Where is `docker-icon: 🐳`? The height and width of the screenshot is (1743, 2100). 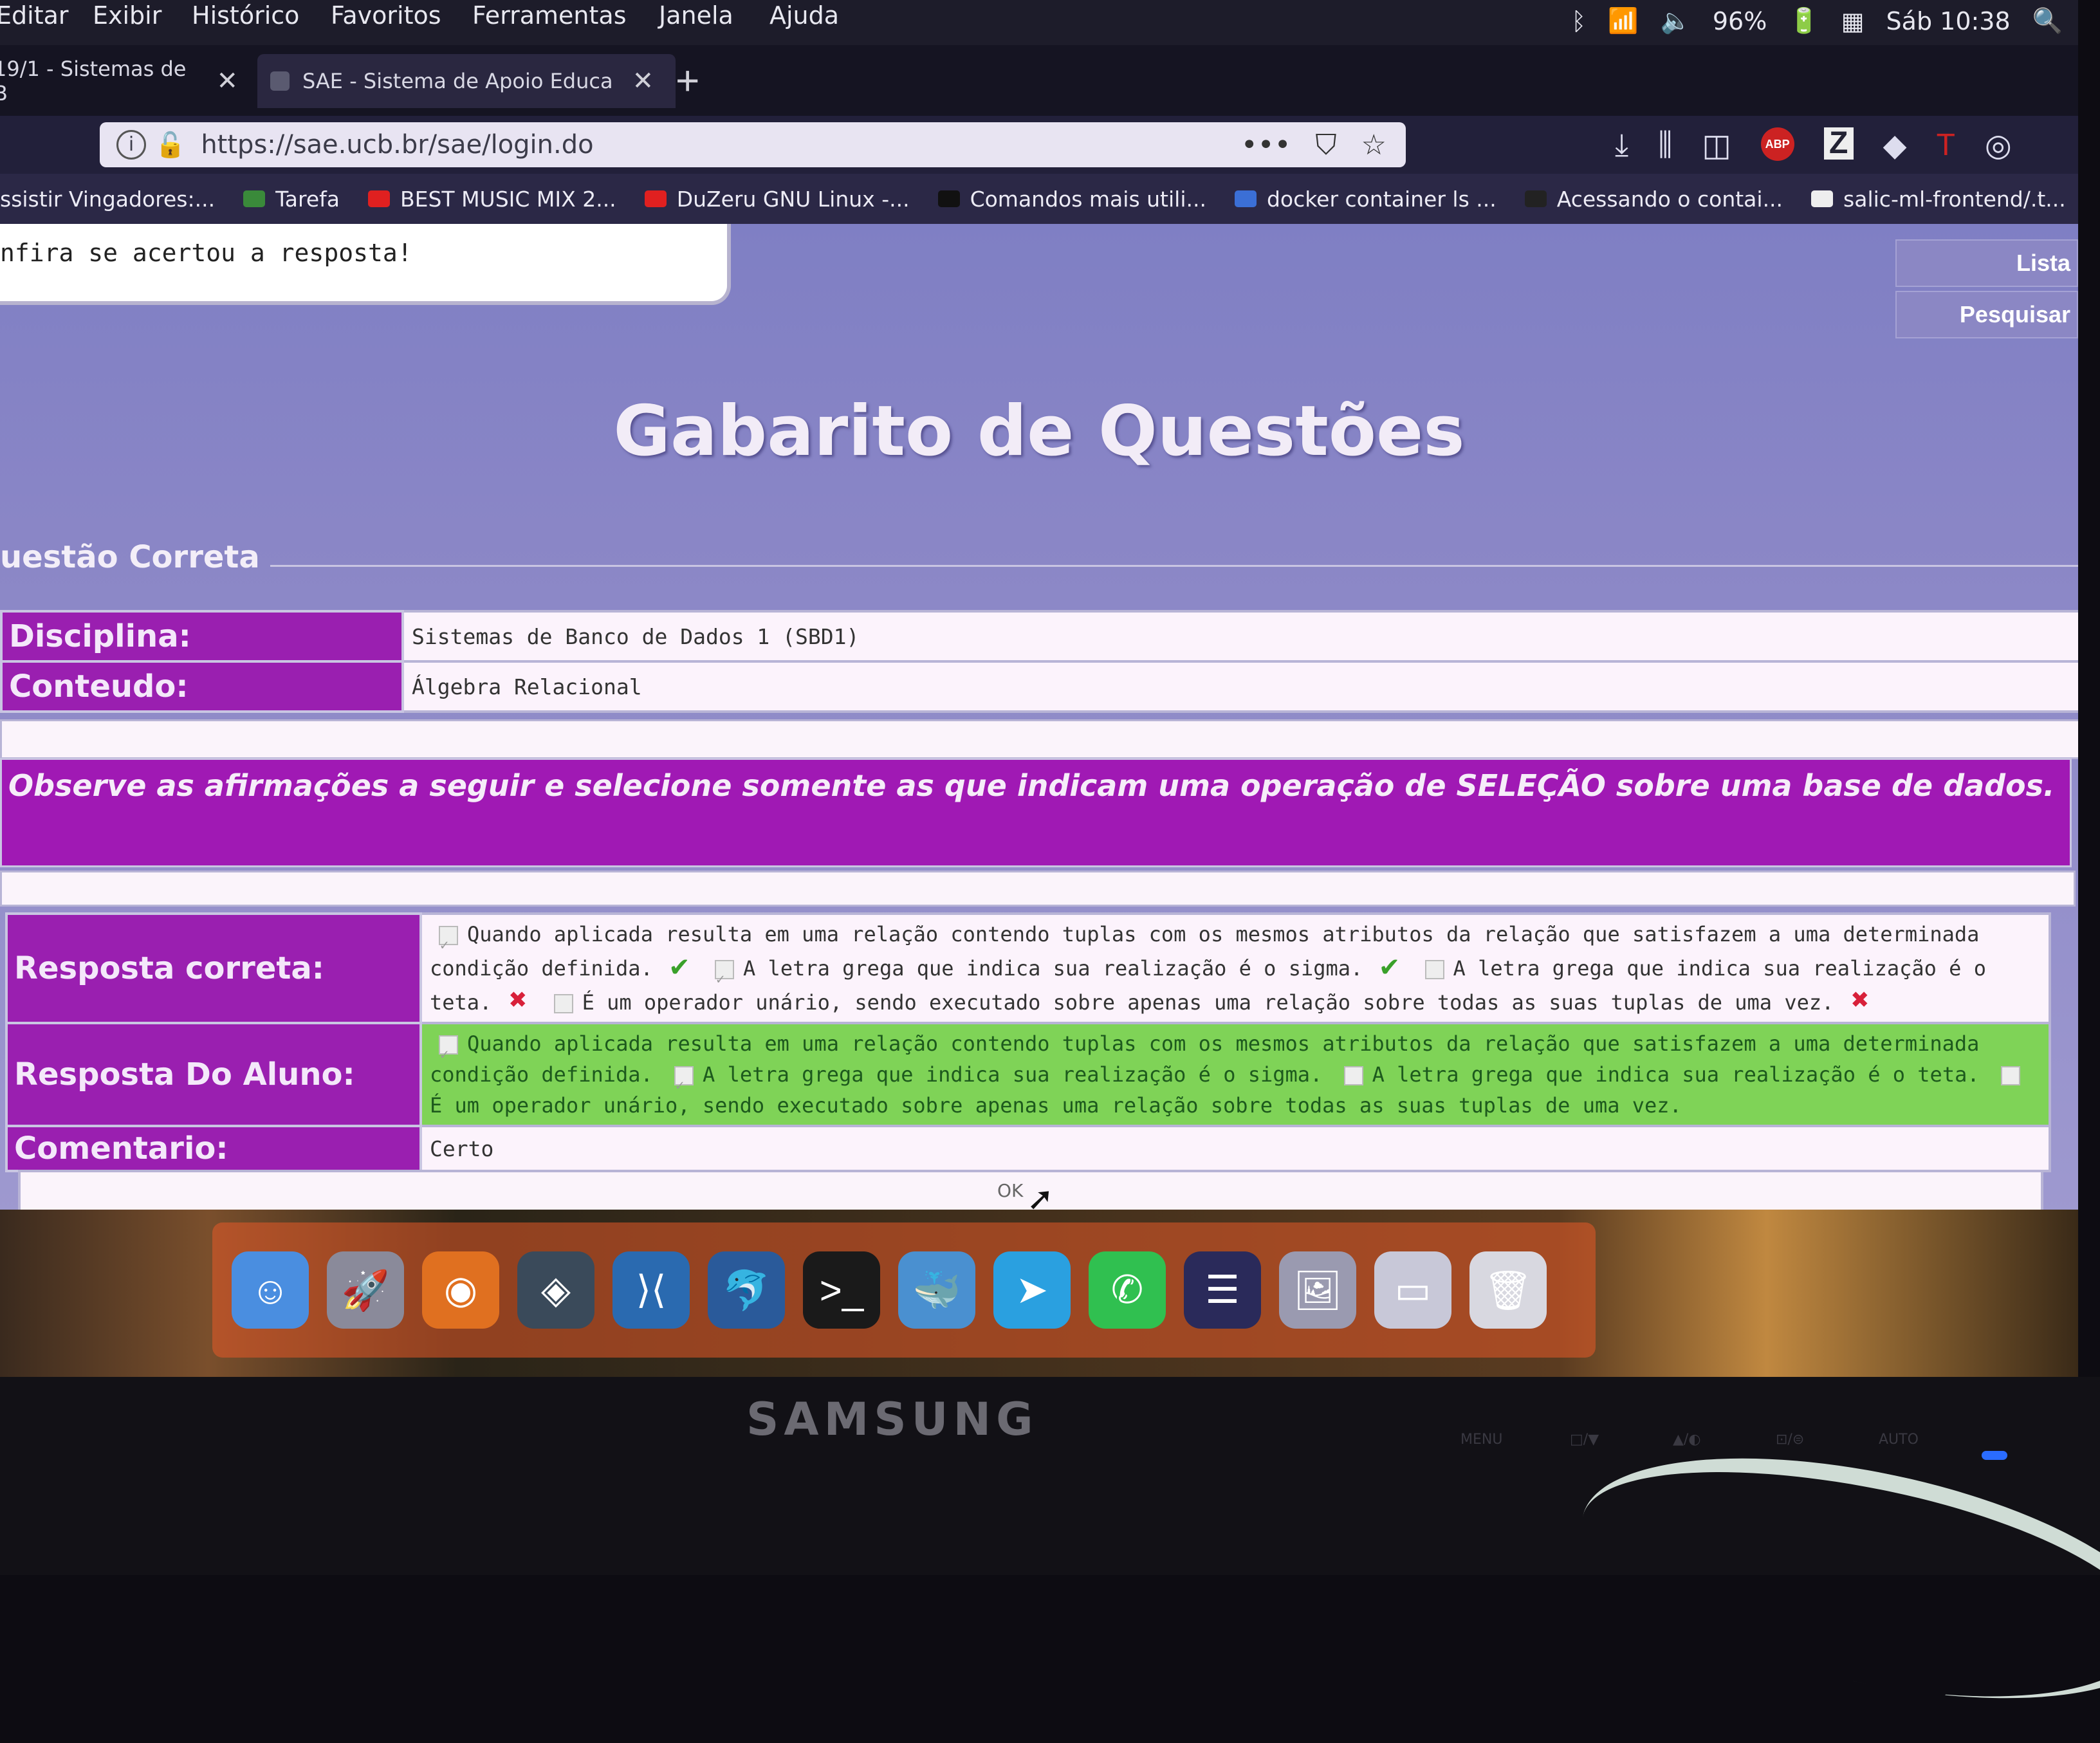
docker-icon: 🐳 is located at coordinates (936, 1290).